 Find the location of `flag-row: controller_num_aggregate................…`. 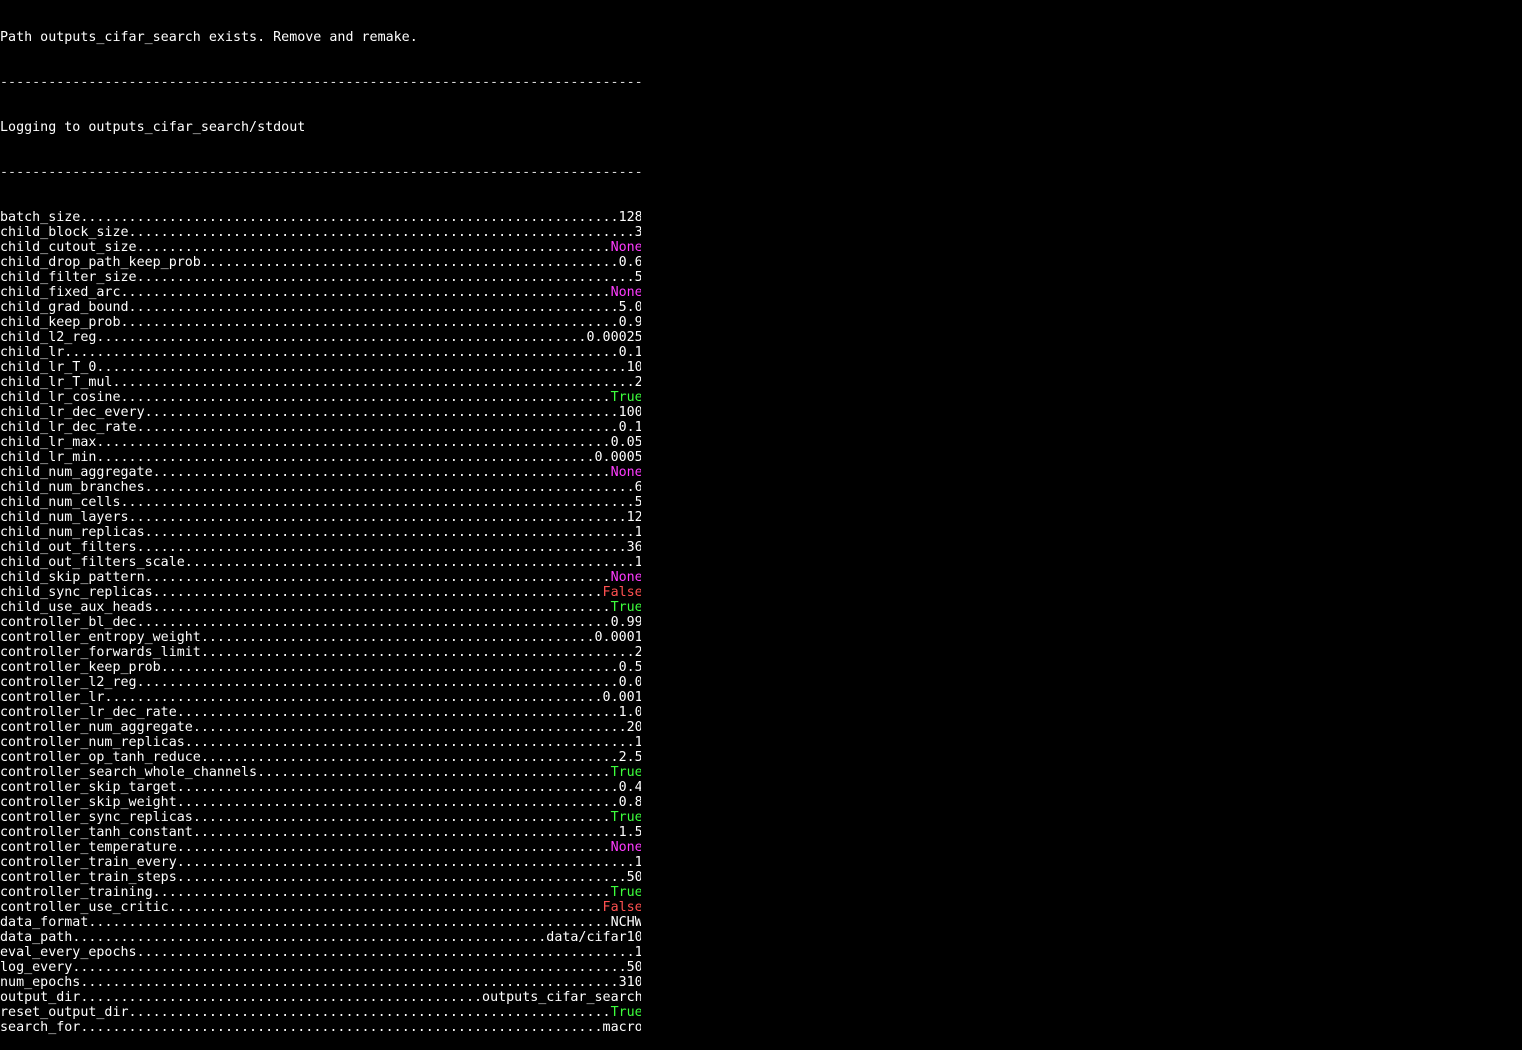

flag-row: controller_num_aggregate................… is located at coordinates (320, 727).